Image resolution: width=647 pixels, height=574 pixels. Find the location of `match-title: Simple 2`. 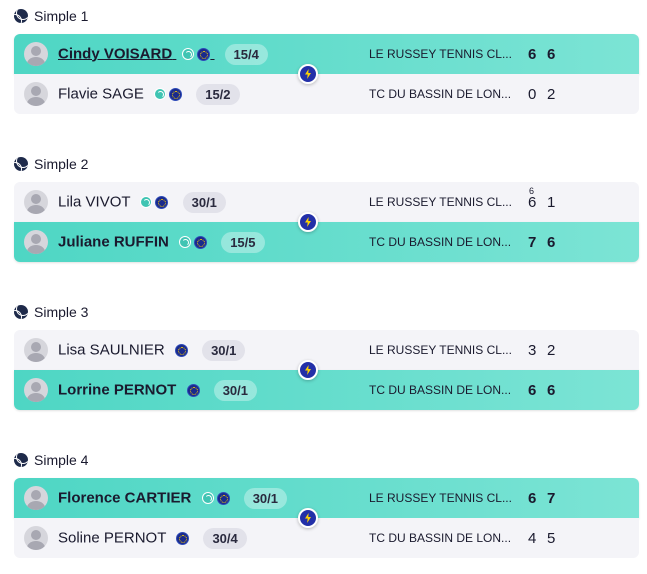

match-title: Simple 2 is located at coordinates (326, 164).